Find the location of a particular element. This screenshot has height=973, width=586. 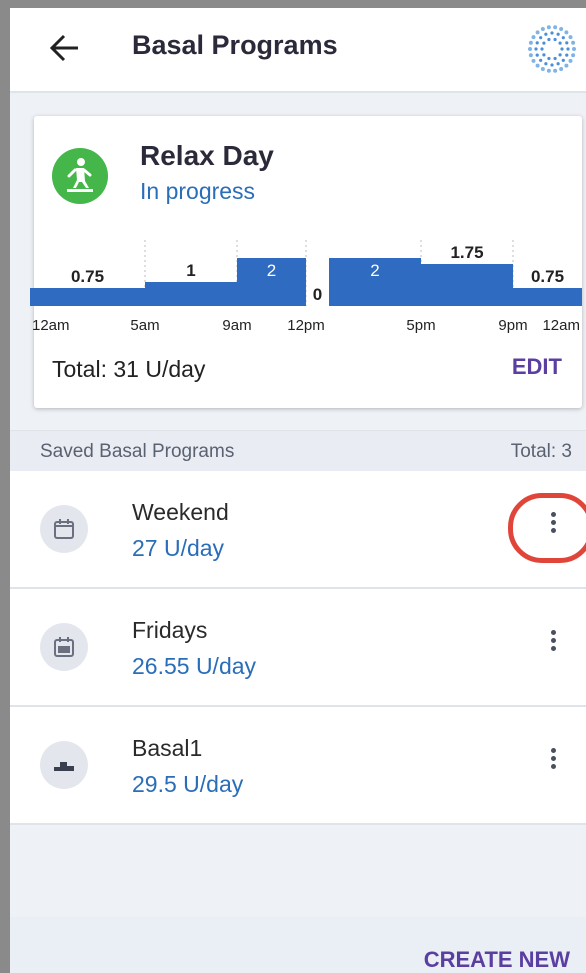

calendar-grid-icon is located at coordinates (64, 647).